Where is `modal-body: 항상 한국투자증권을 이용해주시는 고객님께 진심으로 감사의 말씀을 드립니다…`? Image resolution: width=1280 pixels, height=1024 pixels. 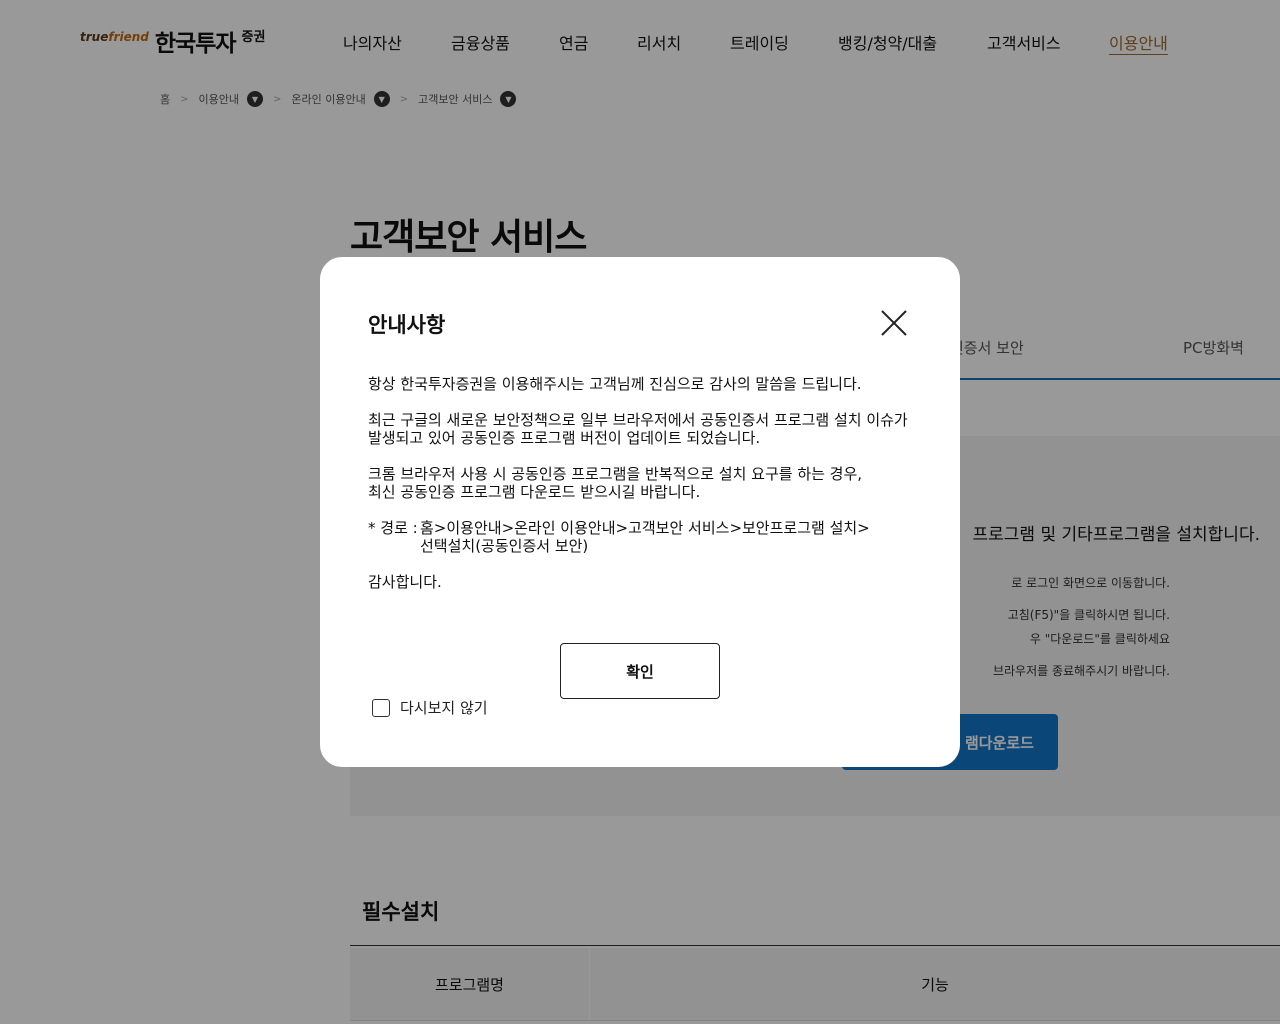 modal-body: 항상 한국투자증권을 이용해주시는 고객님께 진심으로 감사의 말씀을 드립니다… is located at coordinates (648, 492).